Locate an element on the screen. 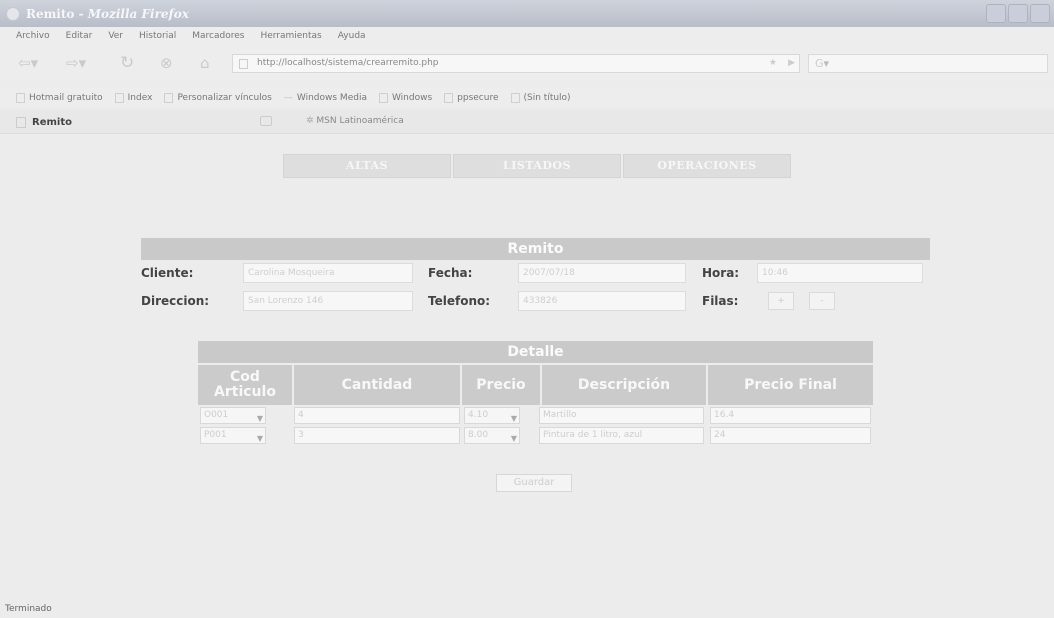  bookmark-ppsecure: ppsecure is located at coordinates (471, 98).